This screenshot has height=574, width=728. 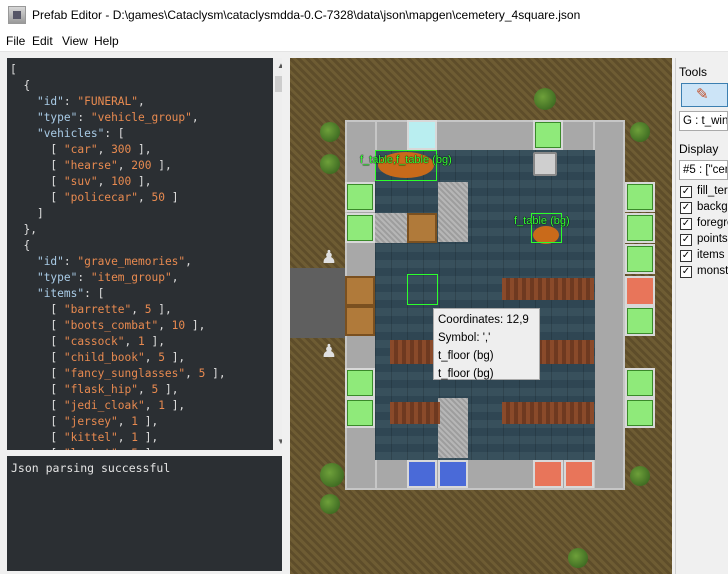 What do you see at coordinates (422, 289) in the screenshot?
I see `hover-cell` at bounding box center [422, 289].